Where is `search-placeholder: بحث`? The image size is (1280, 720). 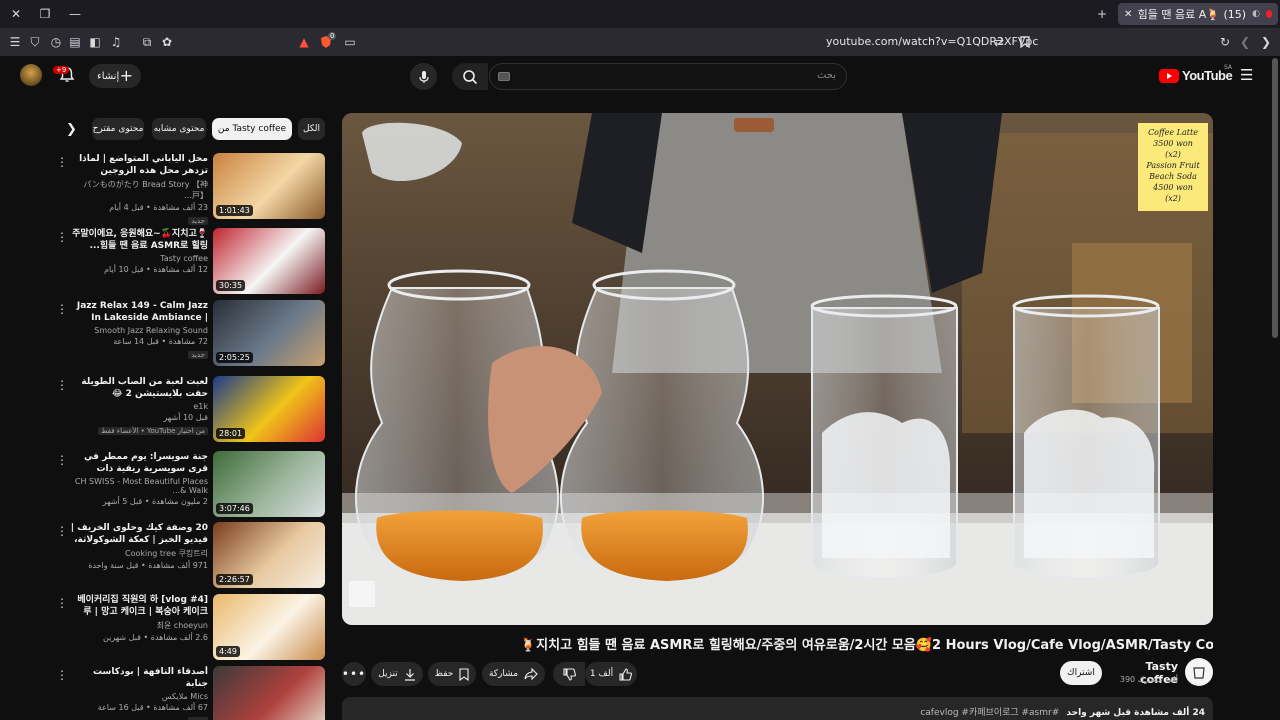
search-placeholder: بحث is located at coordinates (826, 75).